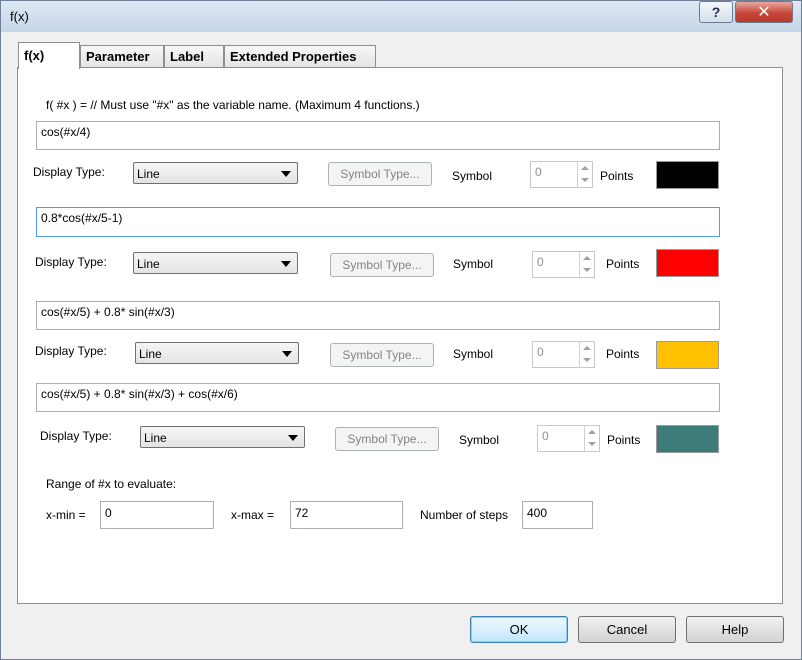 This screenshot has width=802, height=660. What do you see at coordinates (540, 262) in the screenshot?
I see `points-value-2: 0` at bounding box center [540, 262].